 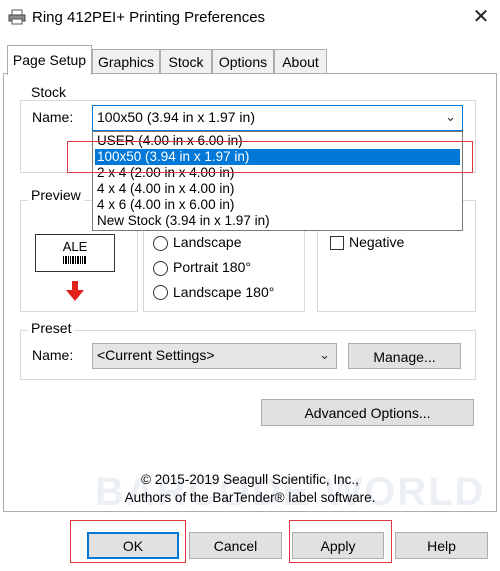 I want to click on radio-landscape-180-label: Landscape 180°, so click(x=224, y=292).